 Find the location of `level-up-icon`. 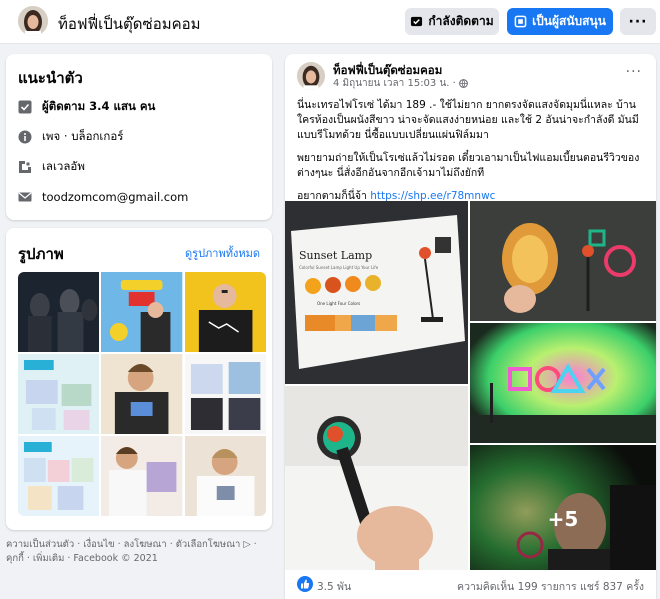

level-up-icon is located at coordinates (25, 167).